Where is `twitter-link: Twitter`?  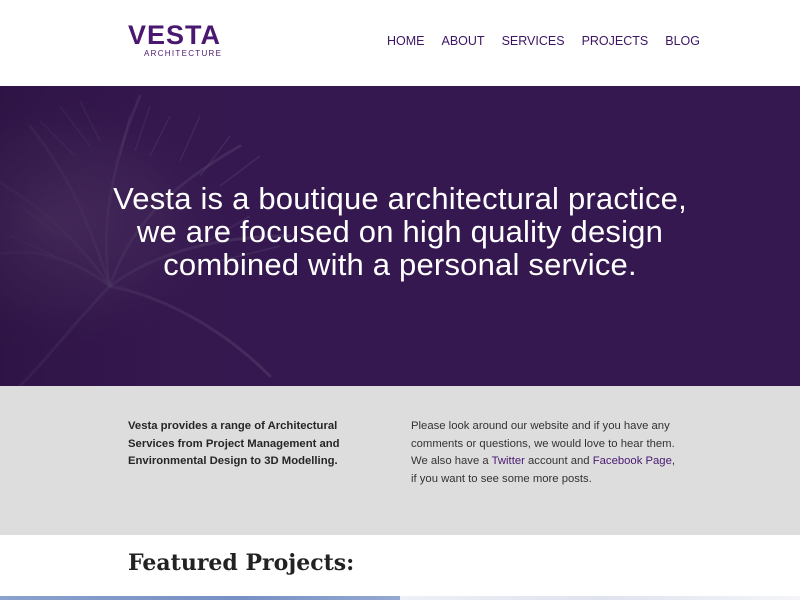 twitter-link: Twitter is located at coordinates (508, 461).